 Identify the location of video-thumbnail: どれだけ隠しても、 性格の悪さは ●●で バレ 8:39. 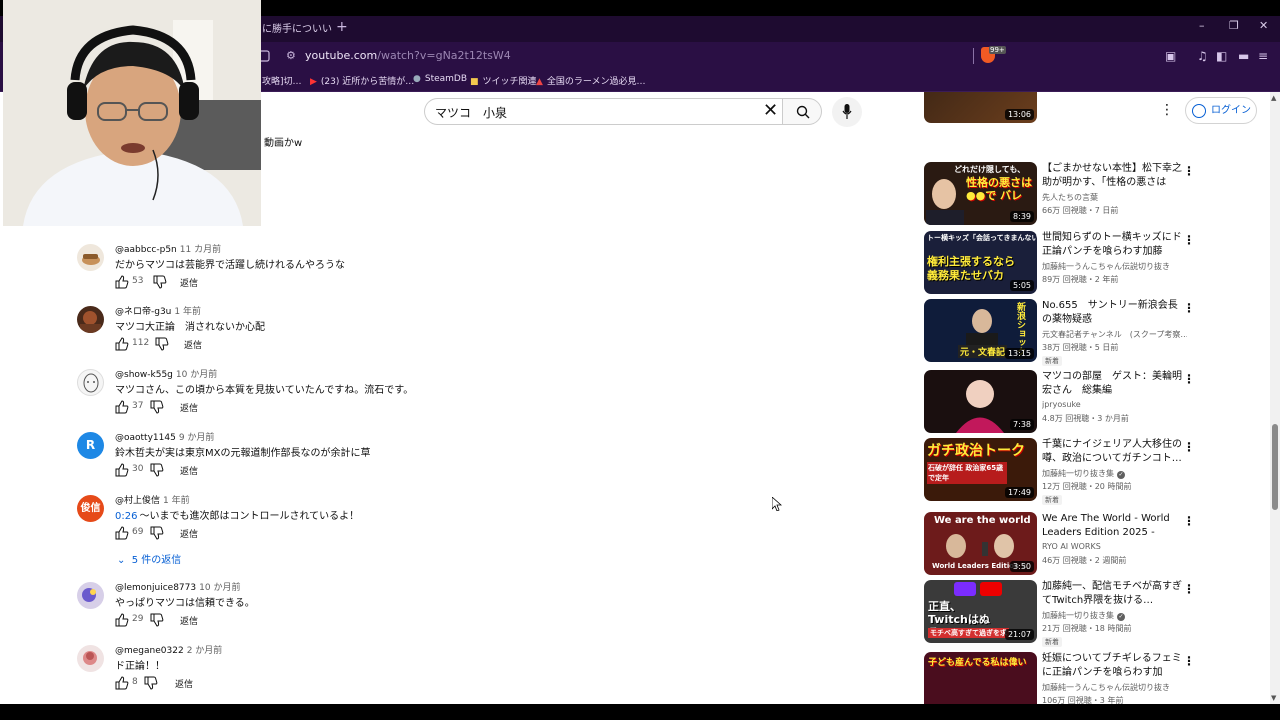
(980, 193).